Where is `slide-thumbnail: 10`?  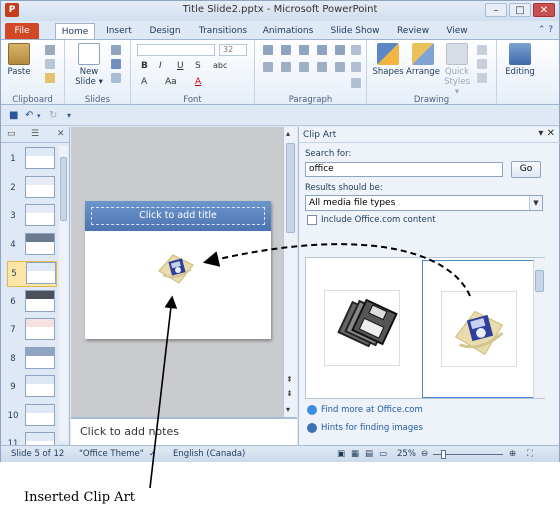
slide-thumbnail: 10 is located at coordinates (32, 416).